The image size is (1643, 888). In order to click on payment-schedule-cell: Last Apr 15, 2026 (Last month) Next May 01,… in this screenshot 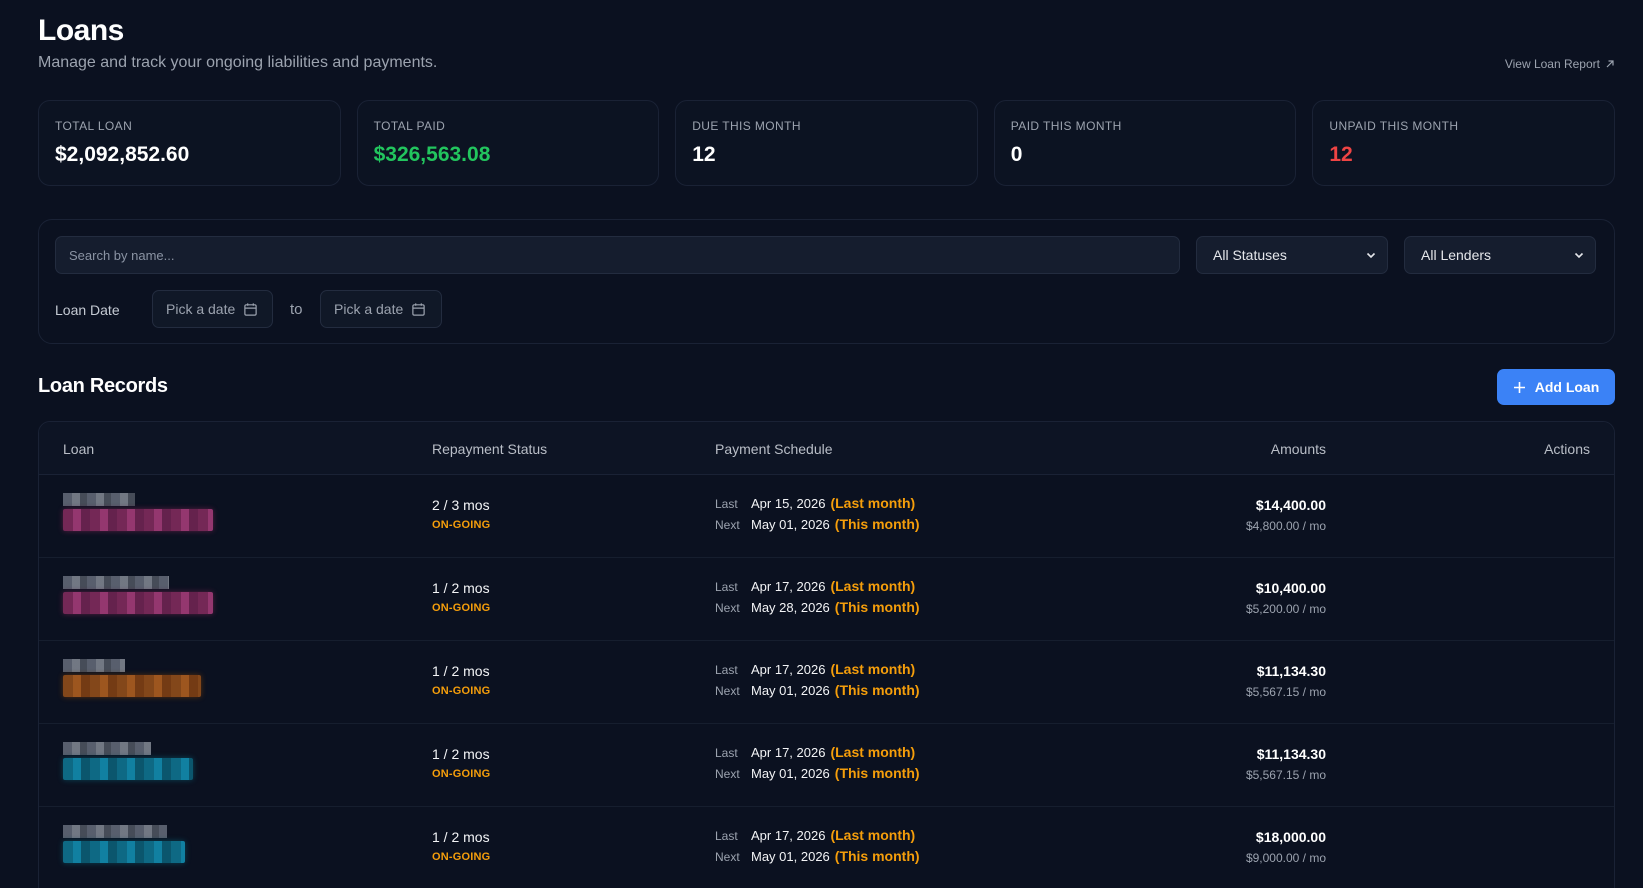, I will do `click(817, 516)`.